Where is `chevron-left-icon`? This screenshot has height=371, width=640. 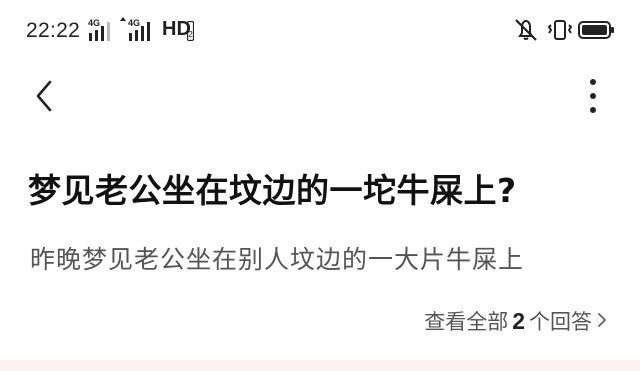
chevron-left-icon is located at coordinates (44, 96).